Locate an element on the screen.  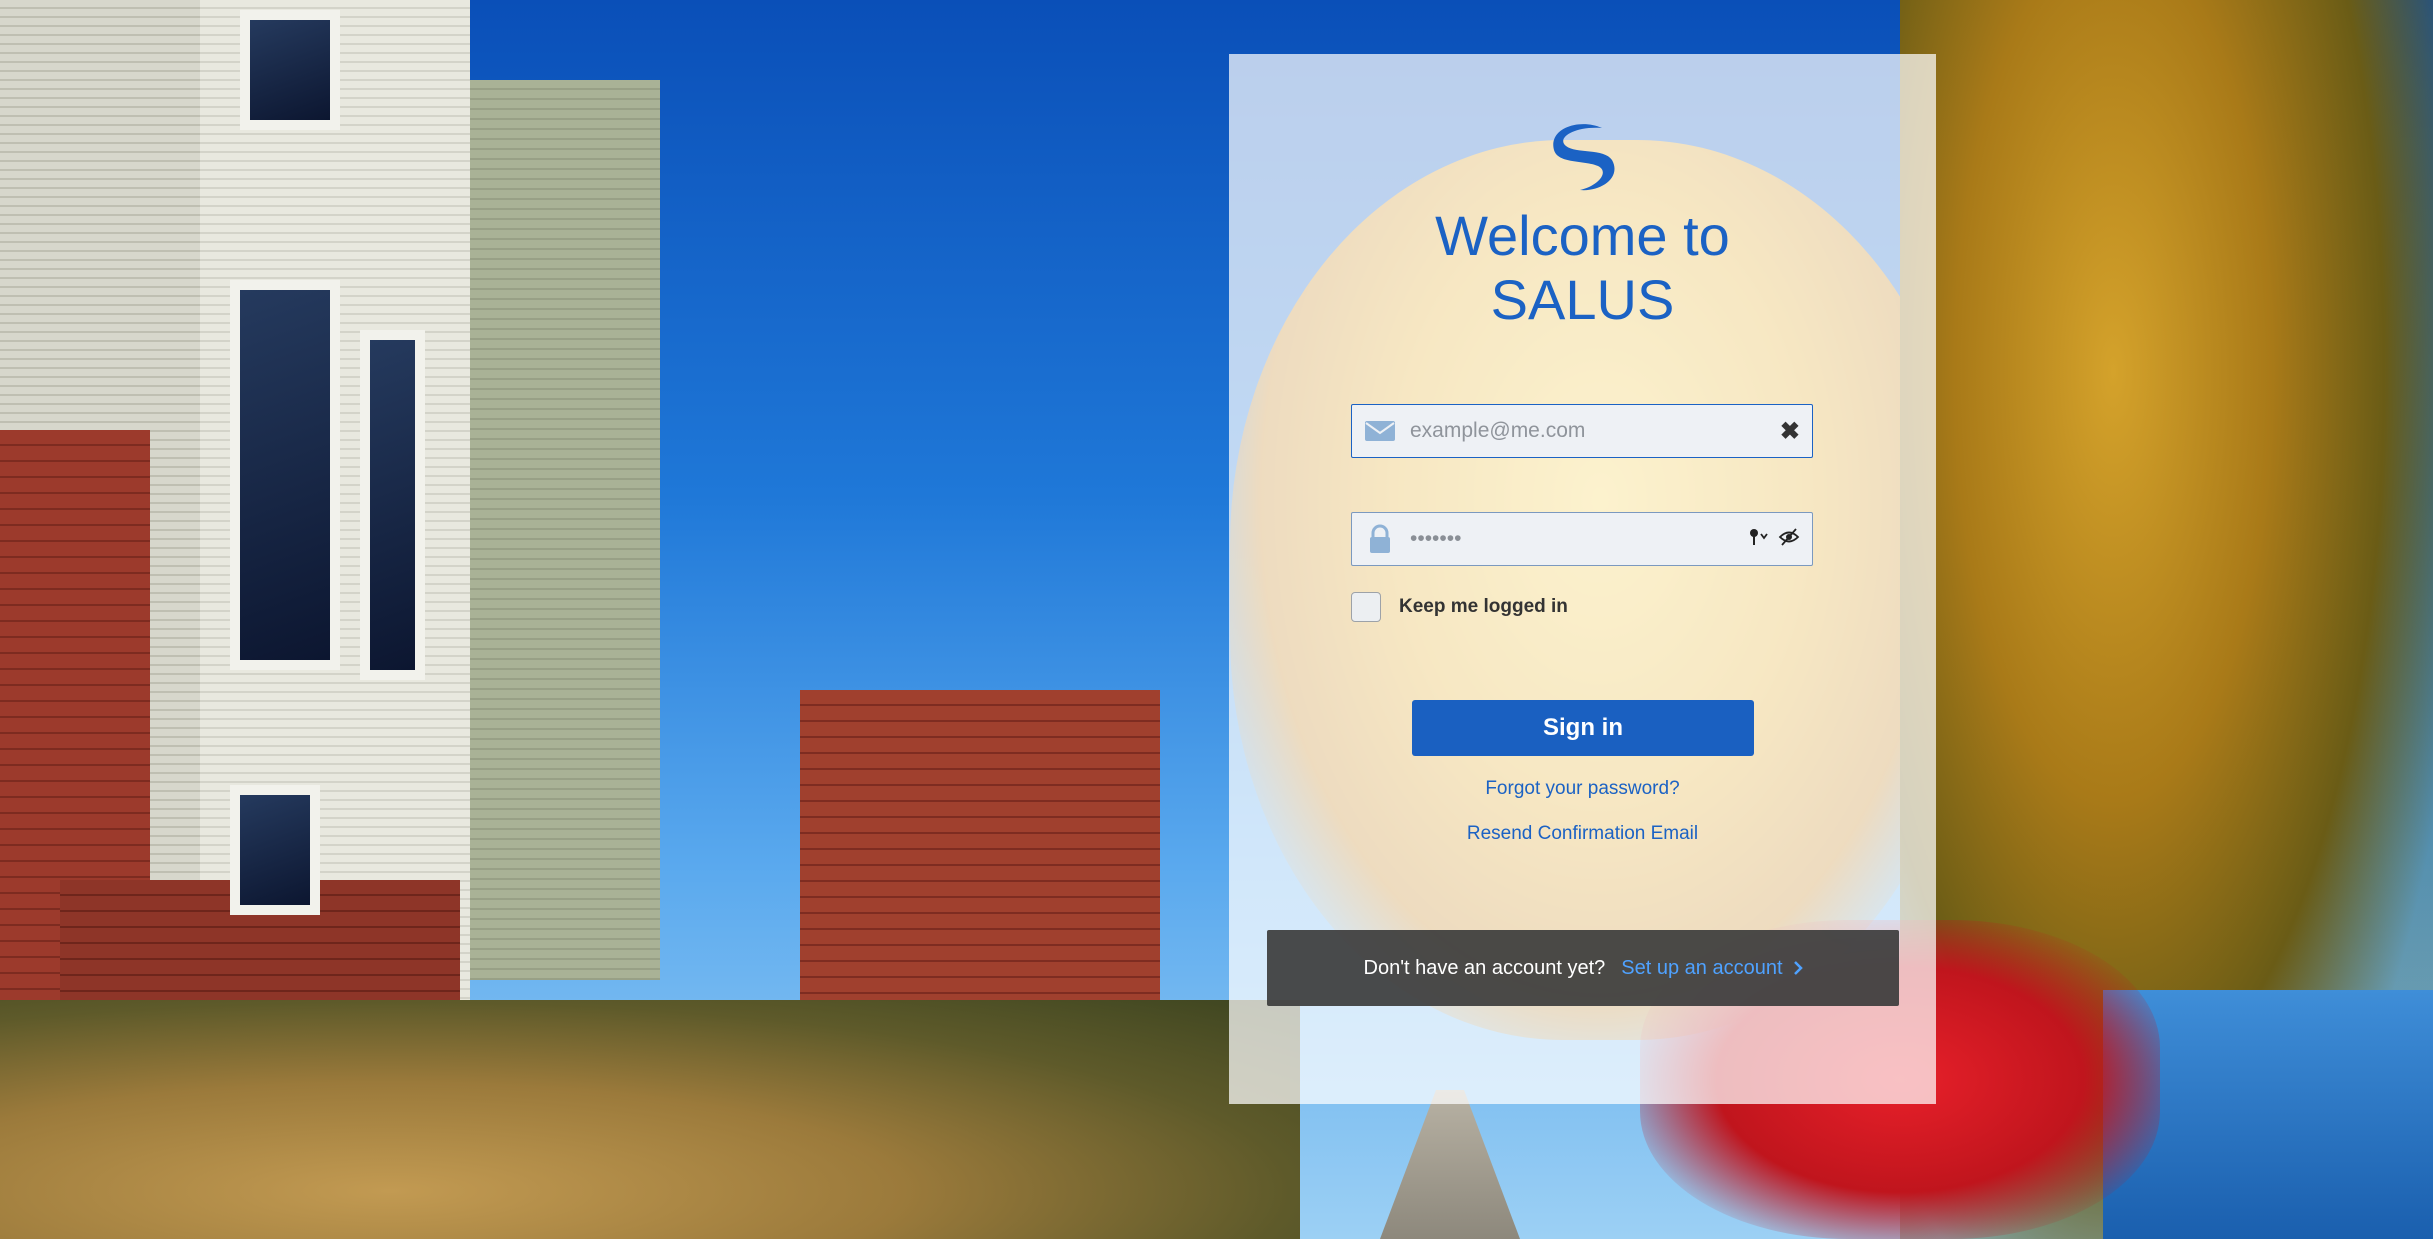
welcome-line-2: SALUS is located at coordinates (1582, 299).